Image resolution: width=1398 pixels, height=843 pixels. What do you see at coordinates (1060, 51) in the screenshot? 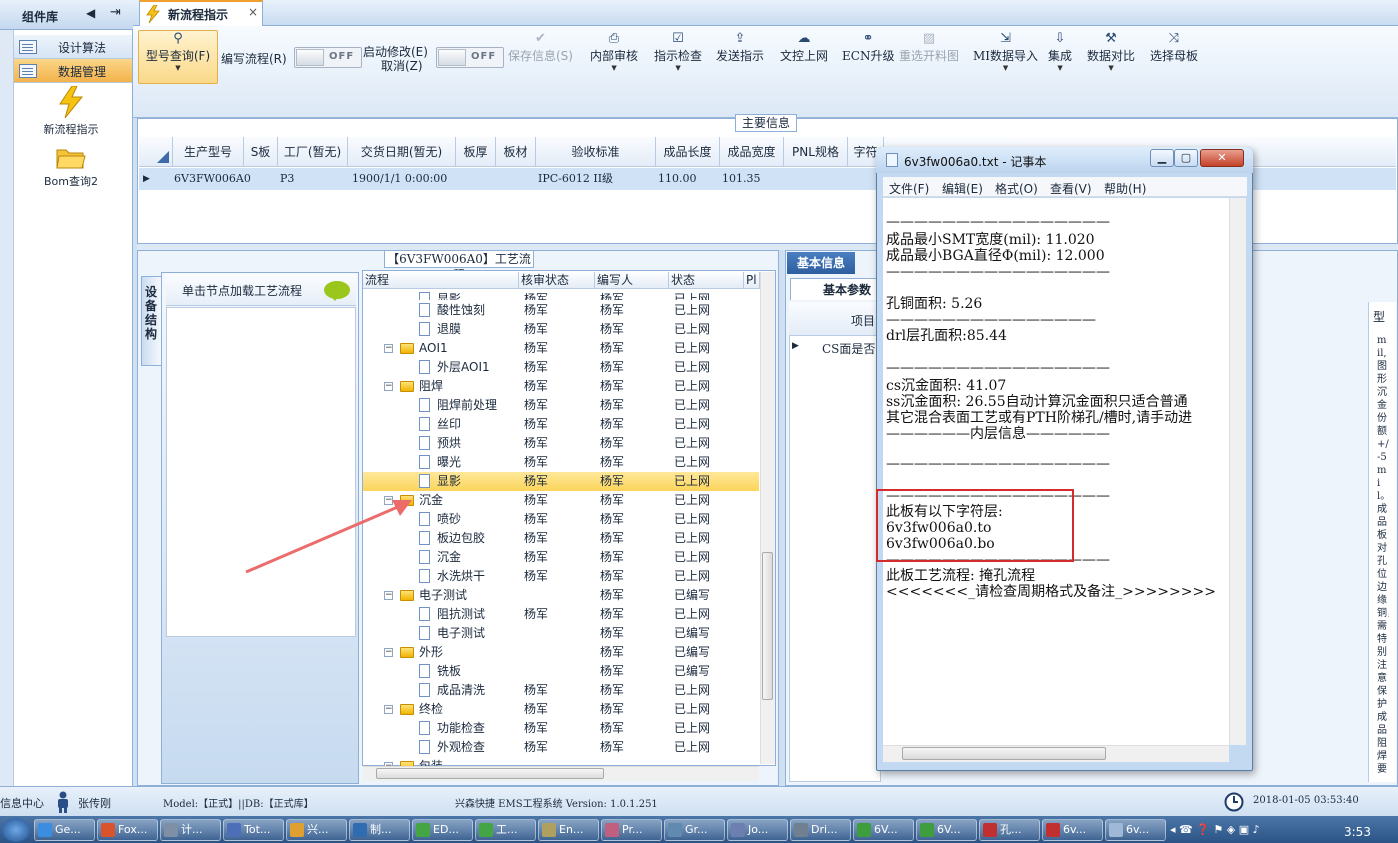
I see `integrate-button: ⇩ 集成 ▼` at bounding box center [1060, 51].